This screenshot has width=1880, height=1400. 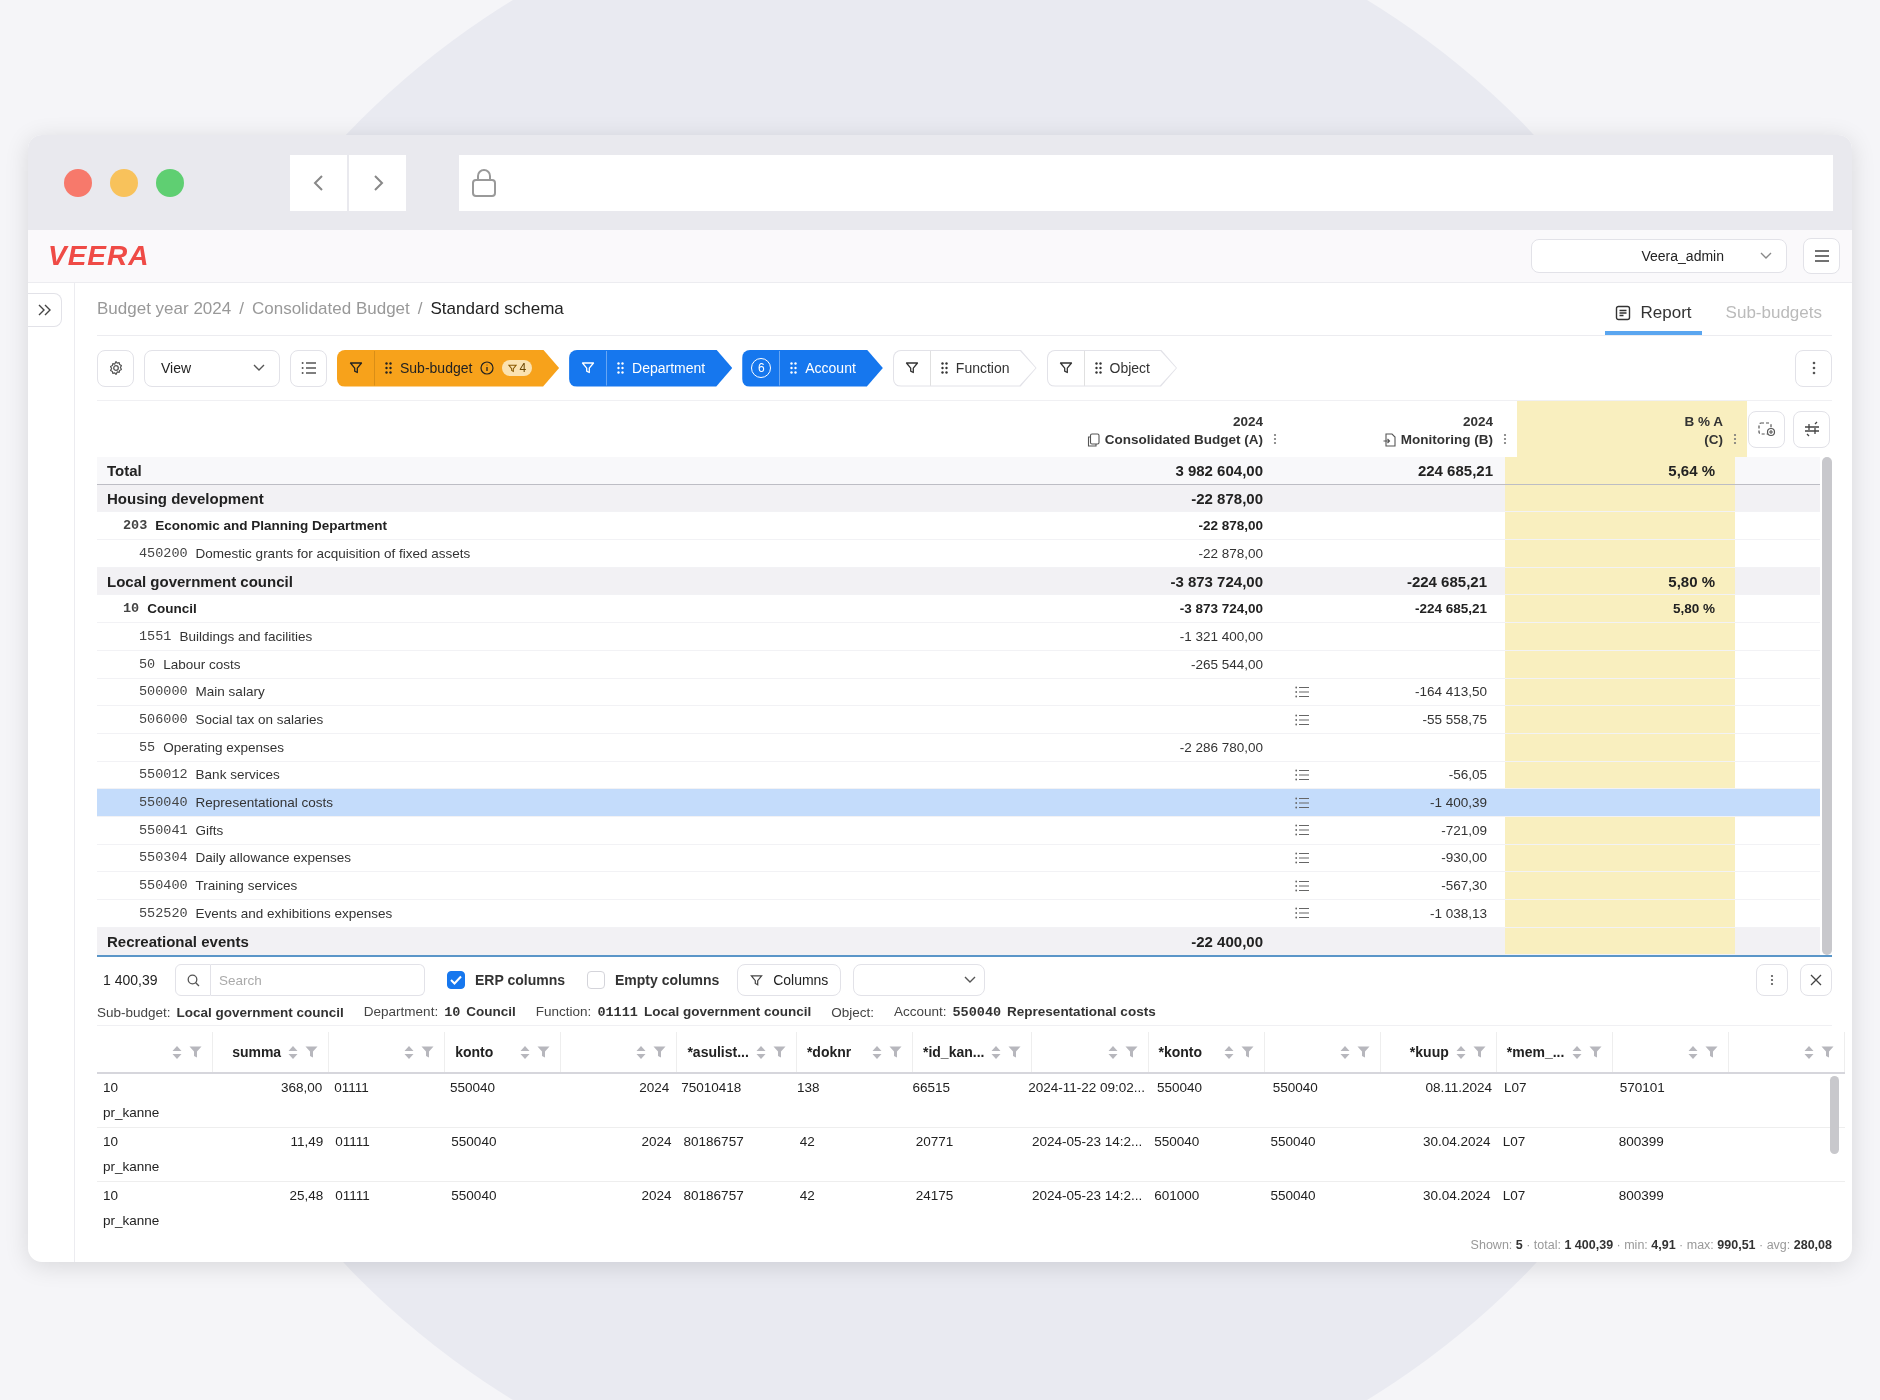 I want to click on report-row: 50 Labour costs -265 544,00, so click(x=958, y=664).